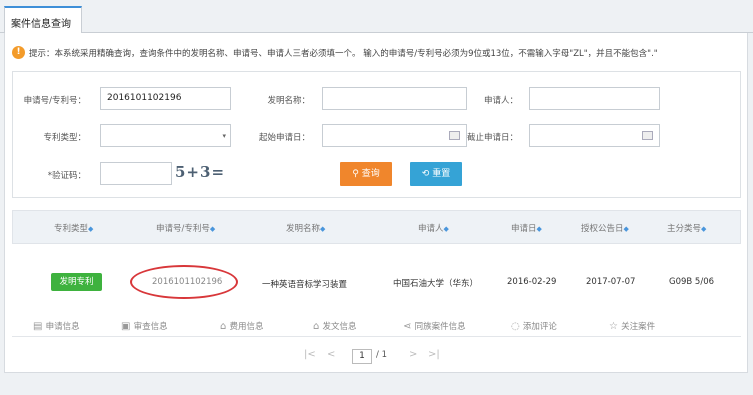 The height and width of the screenshot is (395, 753). What do you see at coordinates (184, 282) in the screenshot?
I see `highlight-circle` at bounding box center [184, 282].